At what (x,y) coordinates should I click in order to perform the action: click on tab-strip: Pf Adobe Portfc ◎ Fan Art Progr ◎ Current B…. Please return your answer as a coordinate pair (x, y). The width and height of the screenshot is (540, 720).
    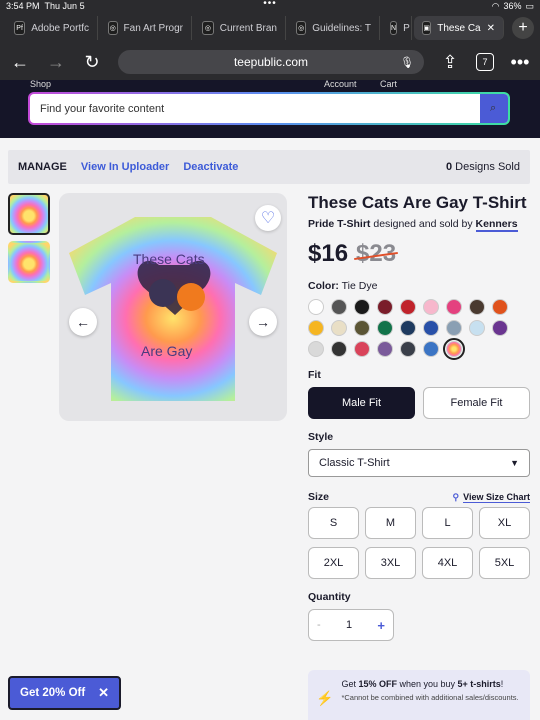
    Looking at the image, I should click on (270, 28).